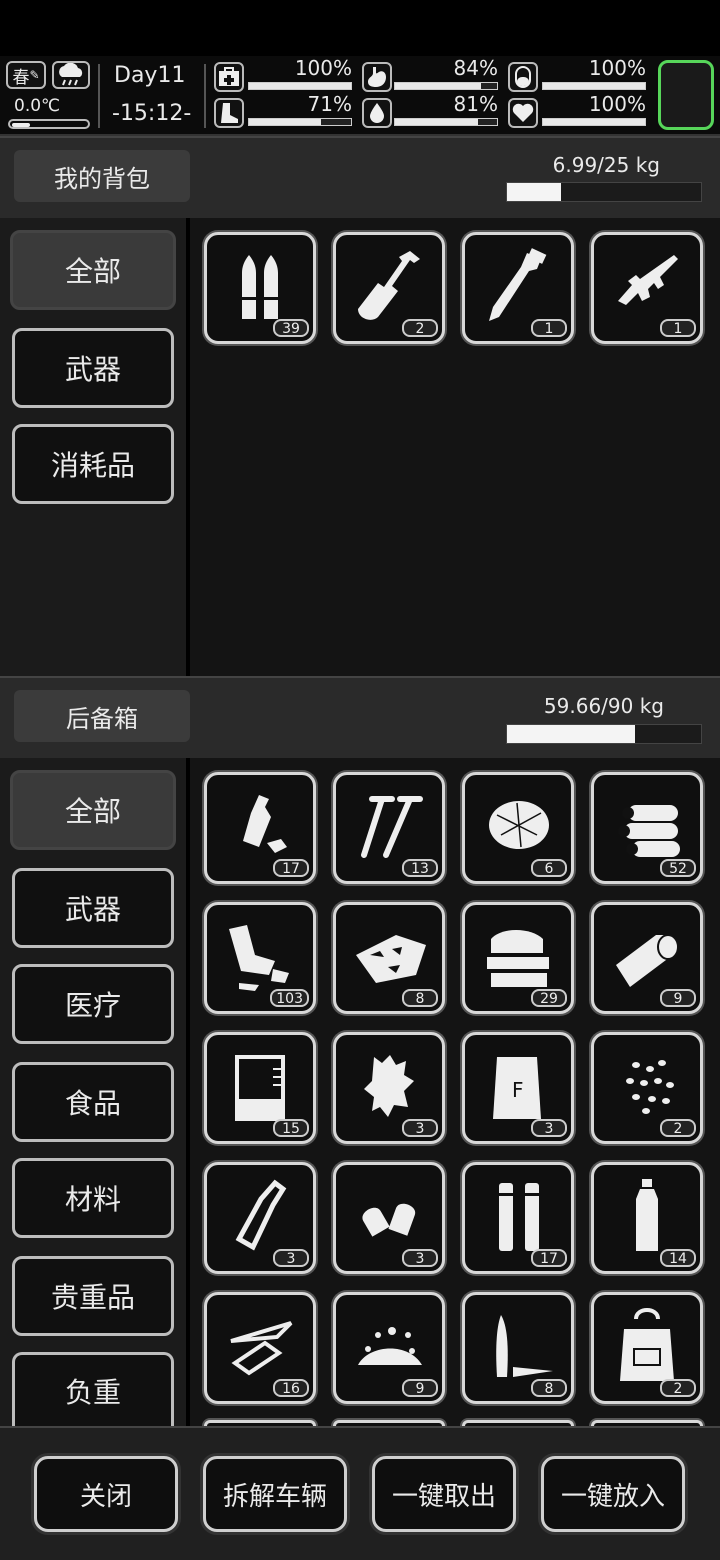 The width and height of the screenshot is (720, 1560). What do you see at coordinates (106, 1494) in the screenshot?
I see `close-button: 关闭` at bounding box center [106, 1494].